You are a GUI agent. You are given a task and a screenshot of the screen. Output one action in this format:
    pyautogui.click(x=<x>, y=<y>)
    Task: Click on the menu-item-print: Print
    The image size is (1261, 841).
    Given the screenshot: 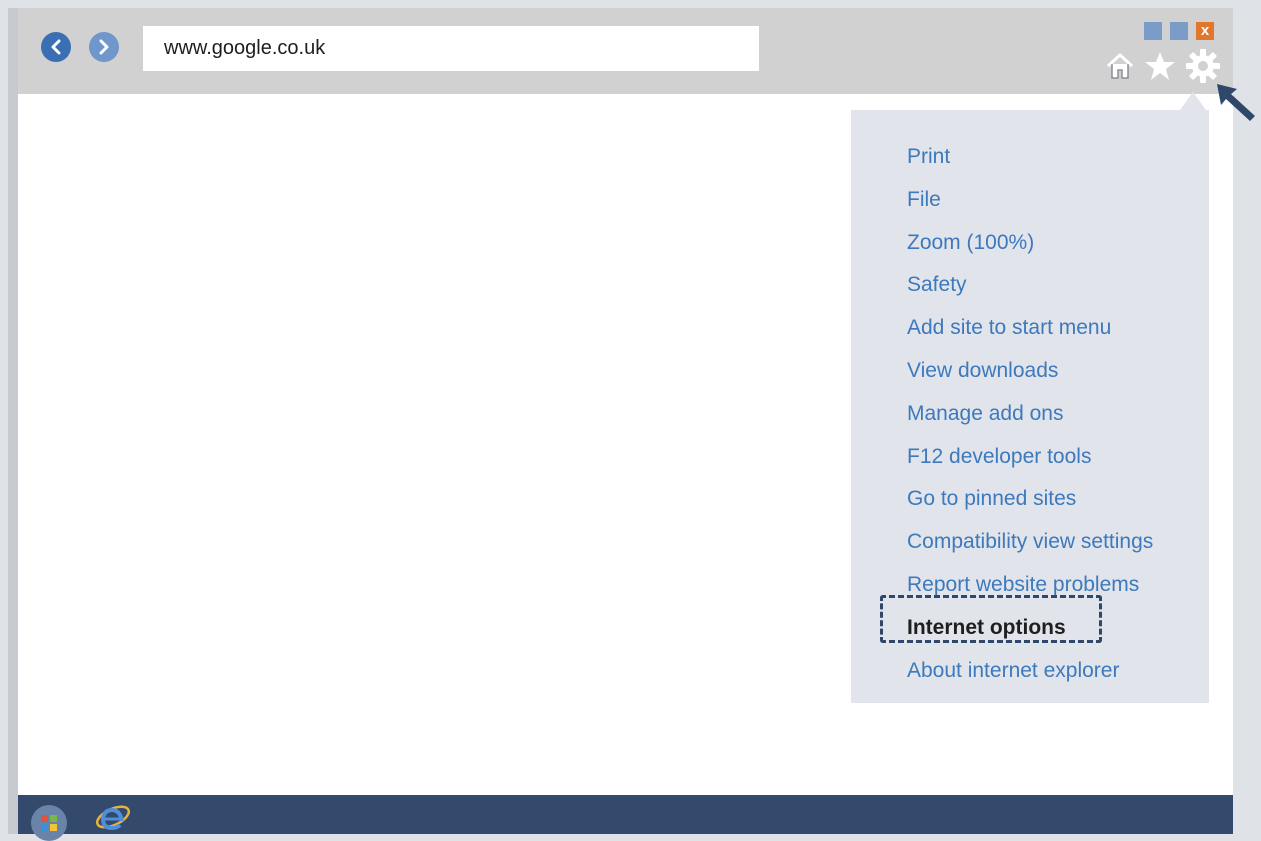 What is the action you would take?
    pyautogui.click(x=1030, y=157)
    